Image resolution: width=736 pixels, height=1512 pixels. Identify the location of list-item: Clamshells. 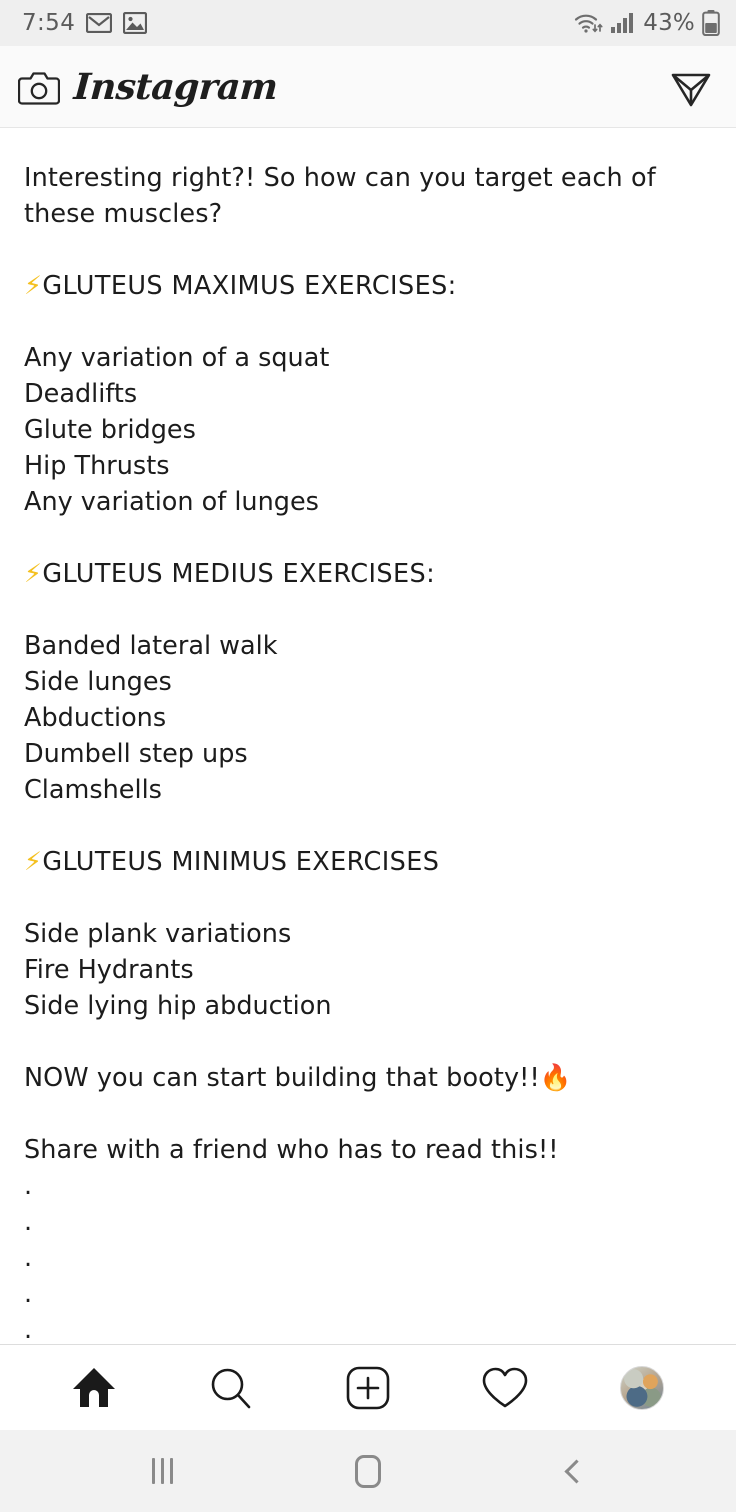
(93, 790).